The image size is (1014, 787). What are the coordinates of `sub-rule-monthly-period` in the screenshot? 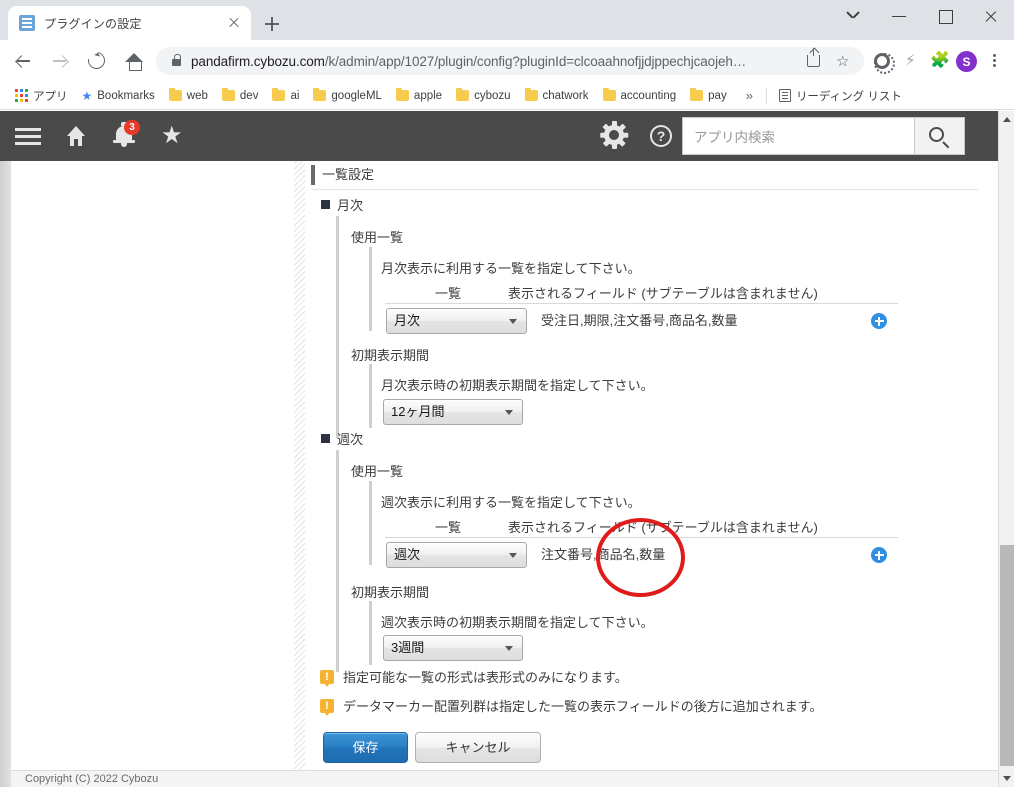 It's located at (370, 396).